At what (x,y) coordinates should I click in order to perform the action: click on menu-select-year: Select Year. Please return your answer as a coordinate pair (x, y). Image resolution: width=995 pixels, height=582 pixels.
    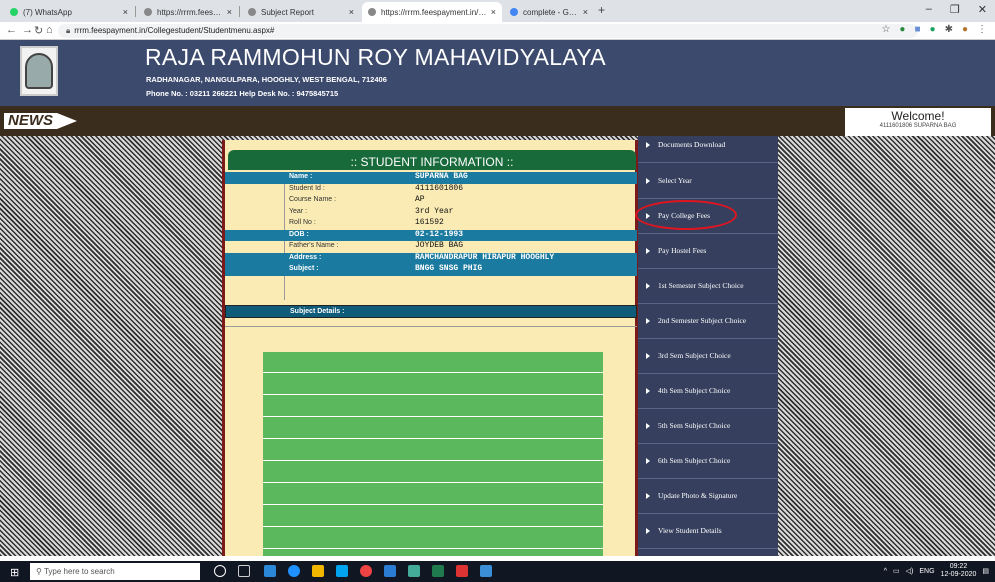
    Looking at the image, I should click on (708, 181).